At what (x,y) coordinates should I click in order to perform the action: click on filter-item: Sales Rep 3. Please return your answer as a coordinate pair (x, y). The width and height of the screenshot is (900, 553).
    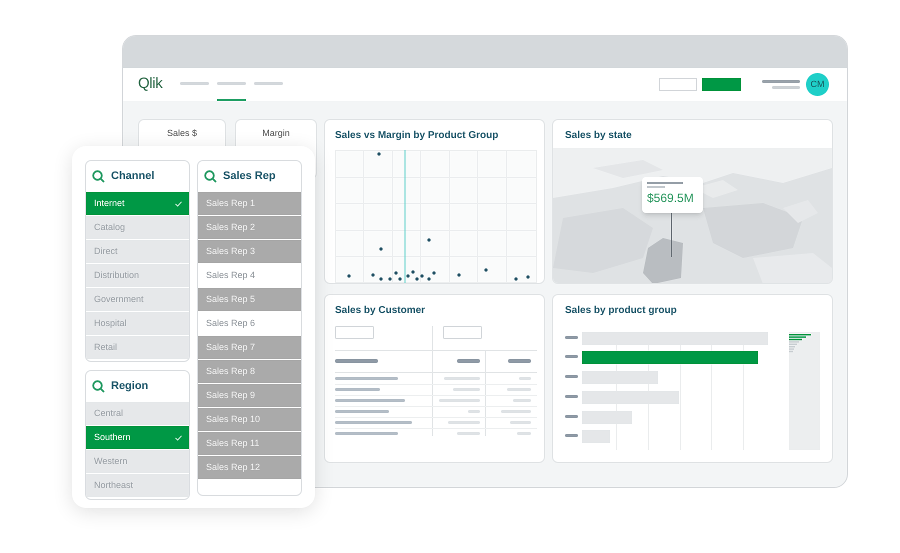
    Looking at the image, I should click on (249, 251).